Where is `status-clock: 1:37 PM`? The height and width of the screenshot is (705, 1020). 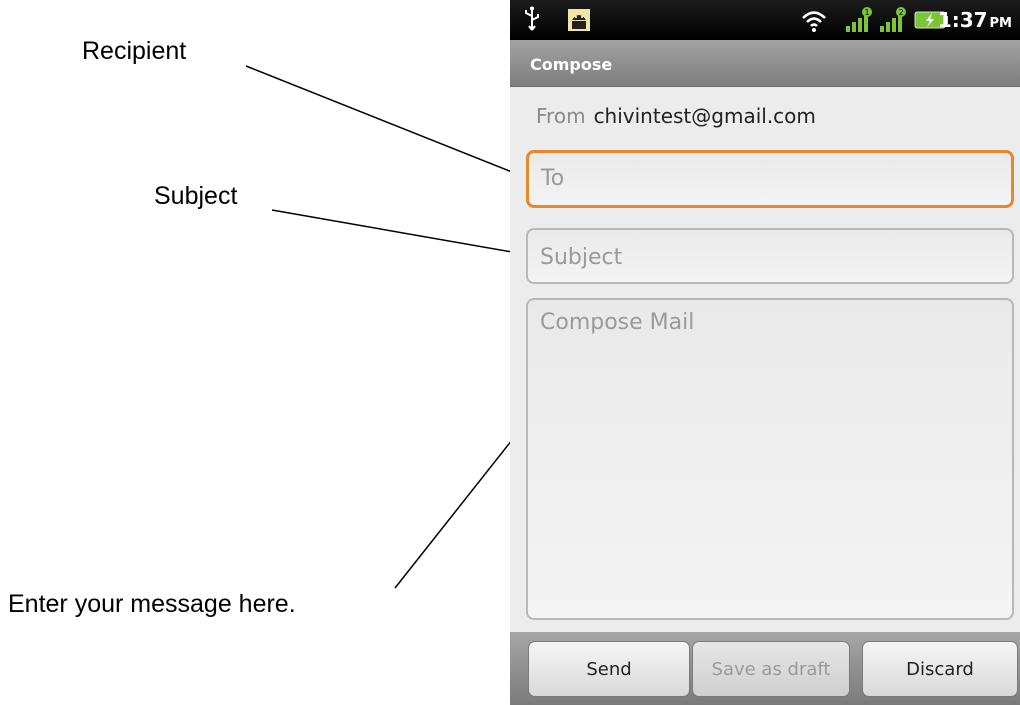
status-clock: 1:37 PM is located at coordinates (975, 20).